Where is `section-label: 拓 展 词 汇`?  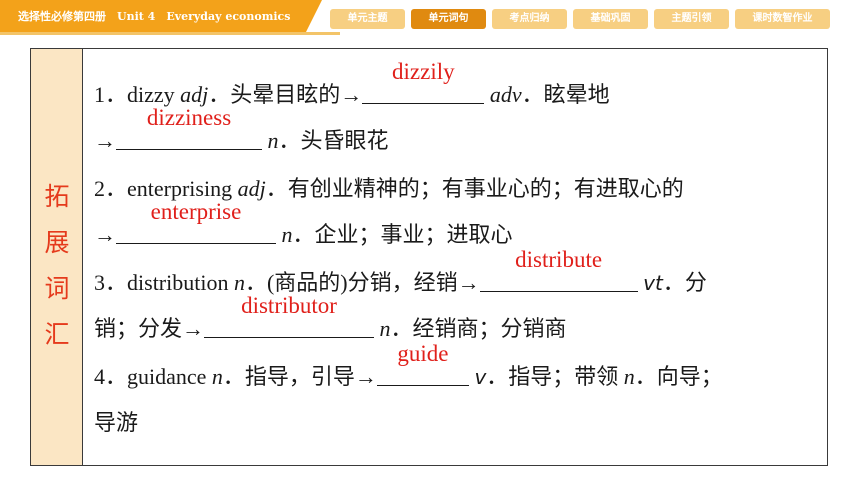
section-label: 拓 展 词 汇 is located at coordinates (57, 257).